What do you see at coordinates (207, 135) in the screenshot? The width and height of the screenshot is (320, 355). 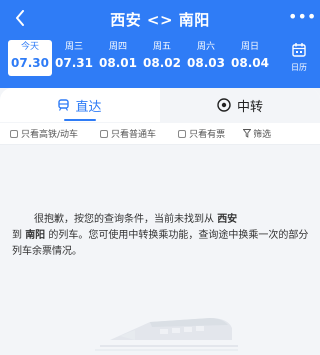 I see `filter-tickets-label: 只看有票` at bounding box center [207, 135].